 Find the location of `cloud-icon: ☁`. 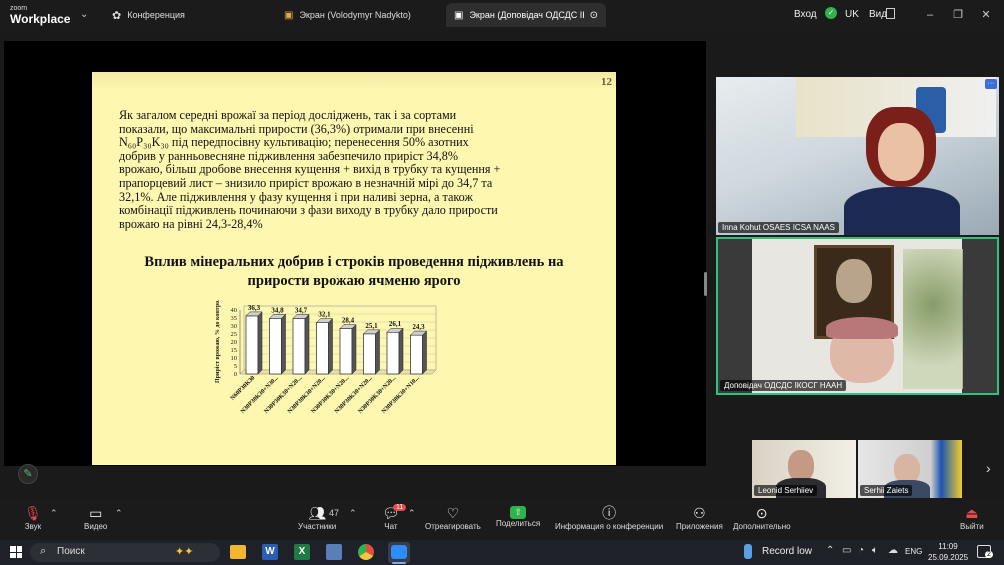

cloud-icon: ☁ is located at coordinates (893, 550).